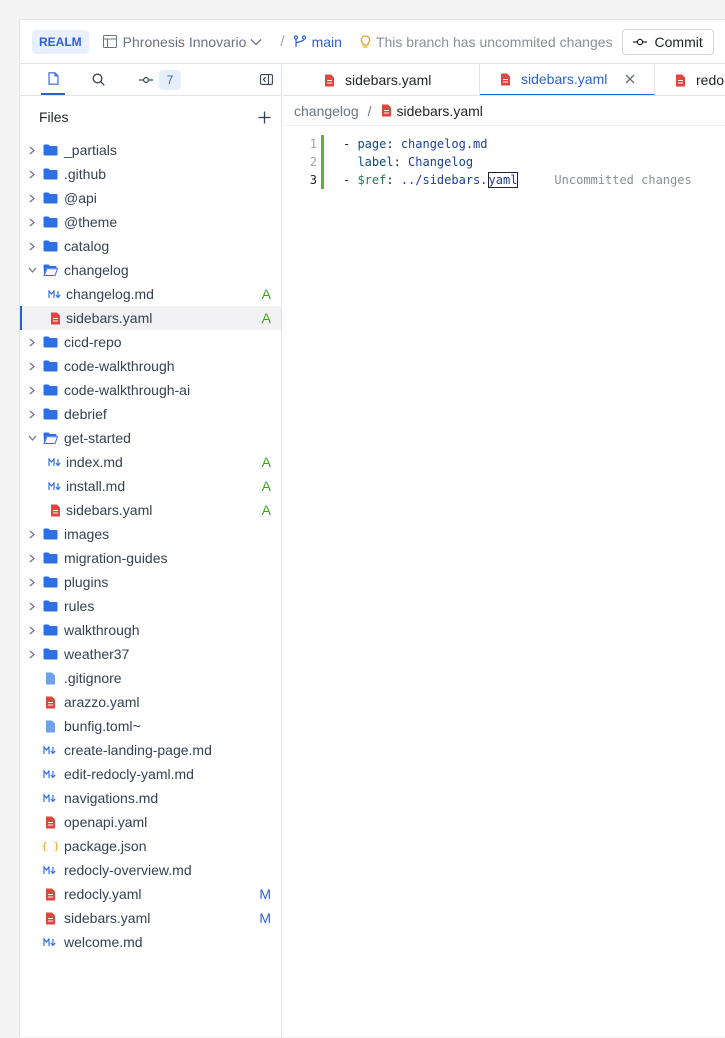 The height and width of the screenshot is (1038, 725). Describe the element at coordinates (630, 79) in the screenshot. I see `close-icon` at that location.